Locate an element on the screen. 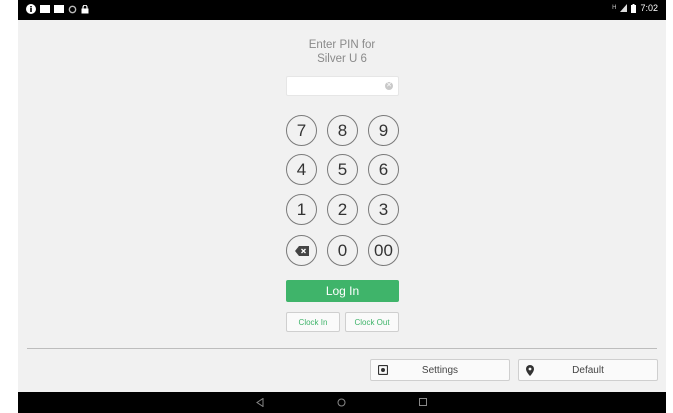 Image resolution: width=673 pixels, height=413 pixels. recents-icon is located at coordinates (423, 402).